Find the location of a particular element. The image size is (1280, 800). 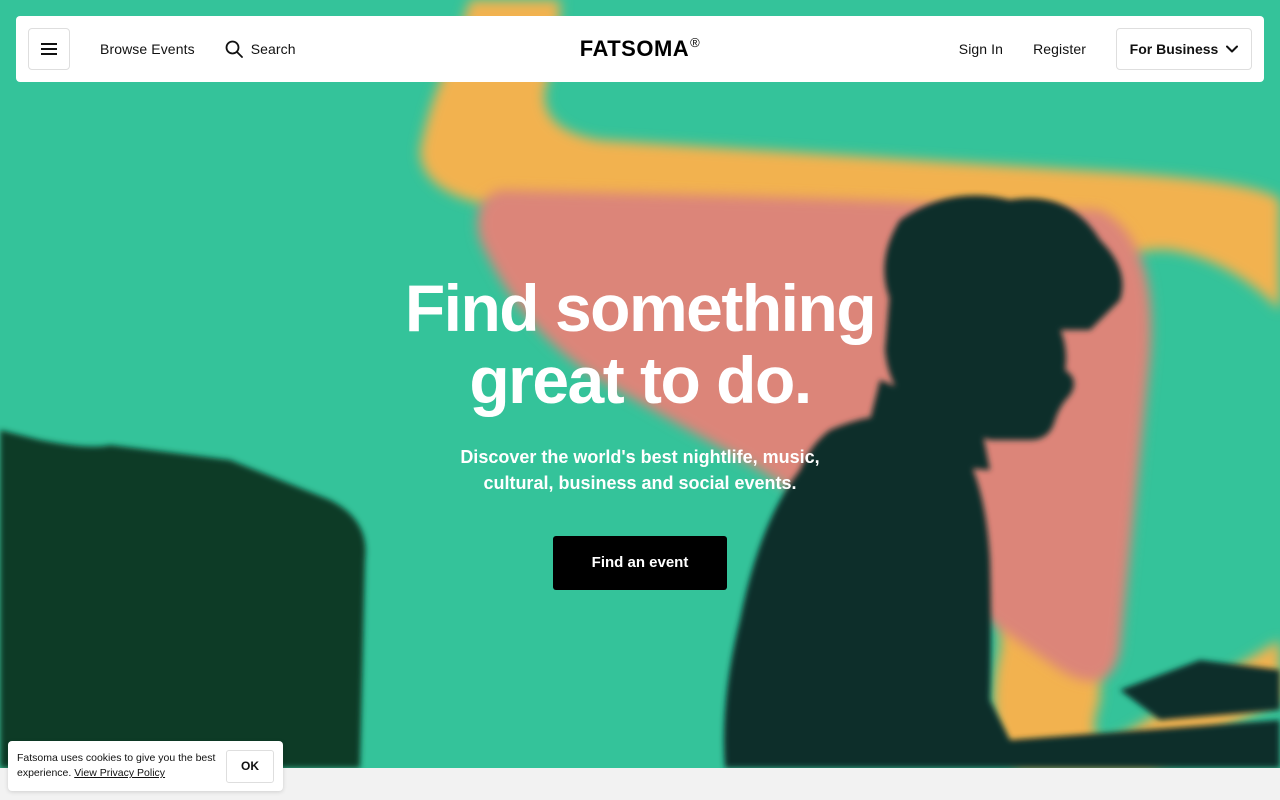

for-business-label: For Business is located at coordinates (1174, 49).